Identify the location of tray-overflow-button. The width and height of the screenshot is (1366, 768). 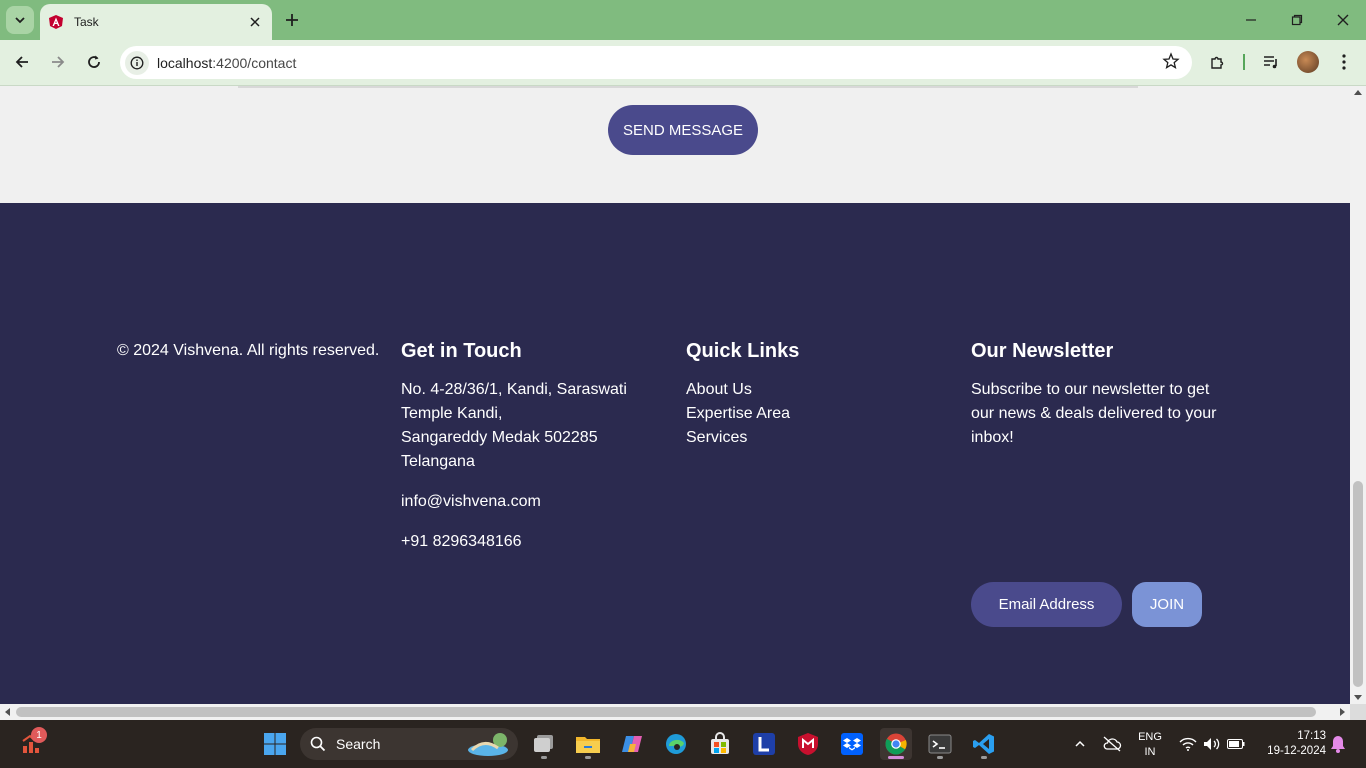
(1080, 744).